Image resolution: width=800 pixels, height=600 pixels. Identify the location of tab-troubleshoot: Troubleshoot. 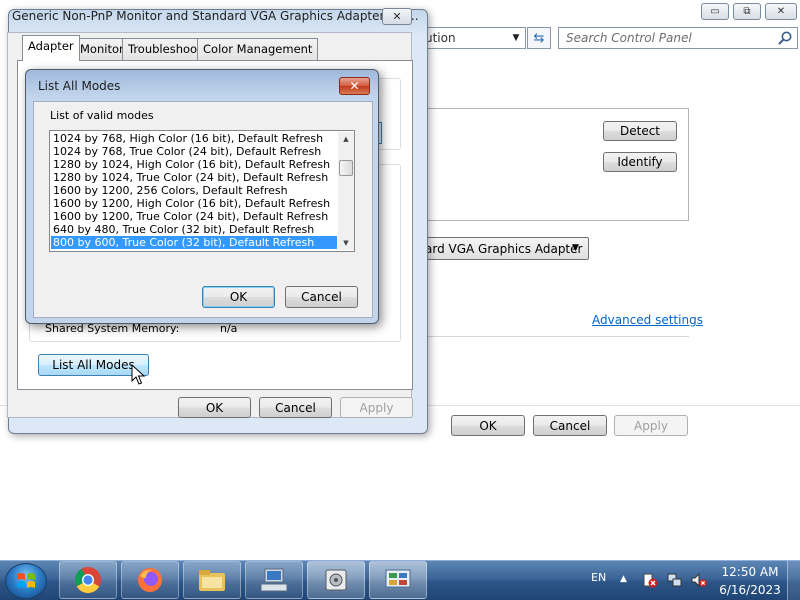
(165, 49).